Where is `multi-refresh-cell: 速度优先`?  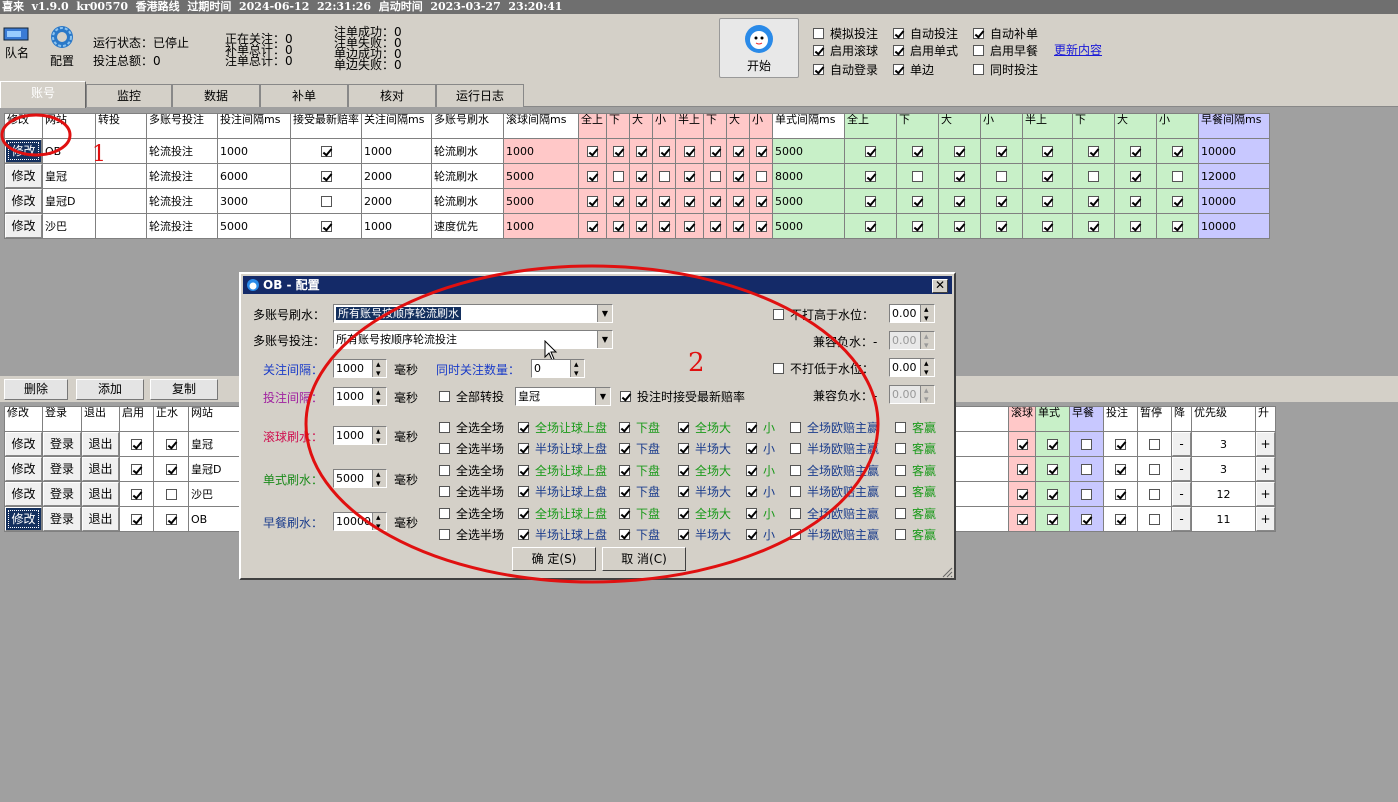 multi-refresh-cell: 速度优先 is located at coordinates (467, 226).